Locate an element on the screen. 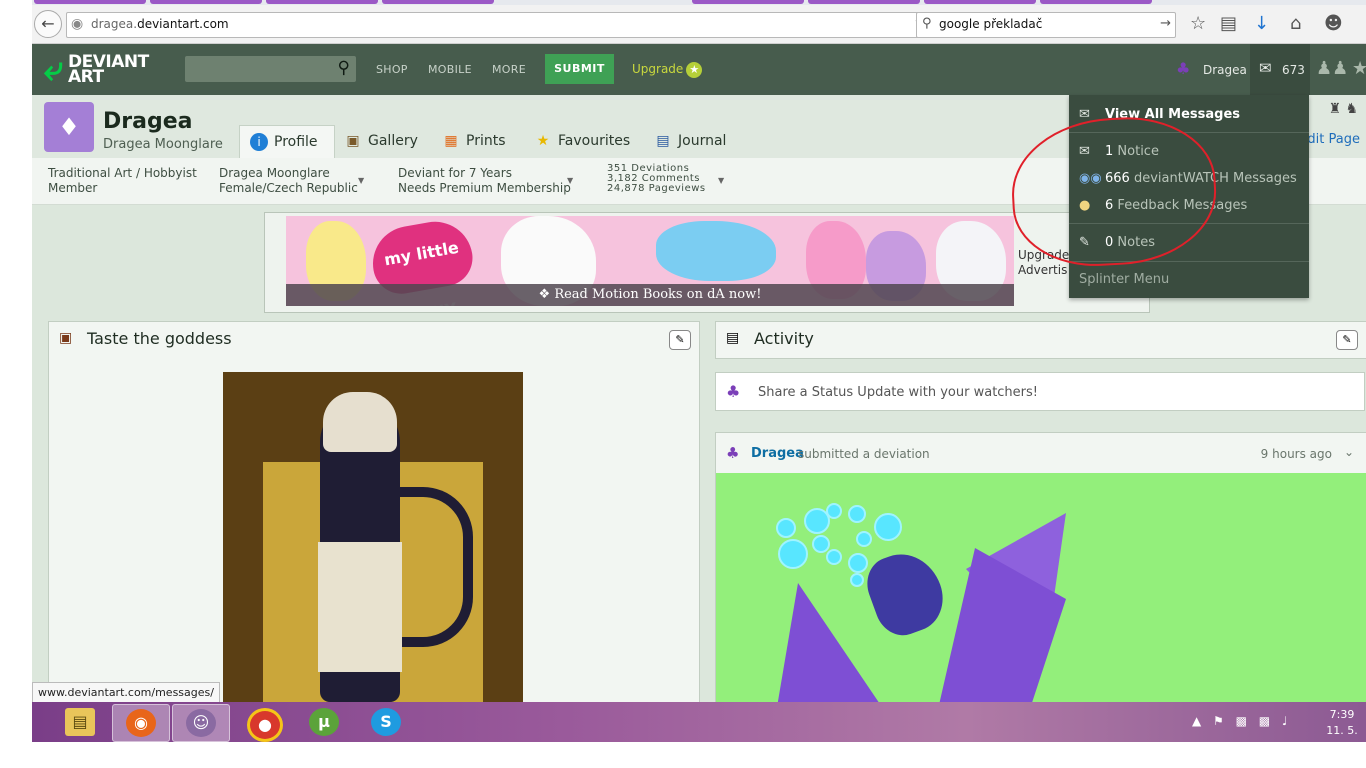  tab-prints: ▦ Prints is located at coordinates (473, 141).